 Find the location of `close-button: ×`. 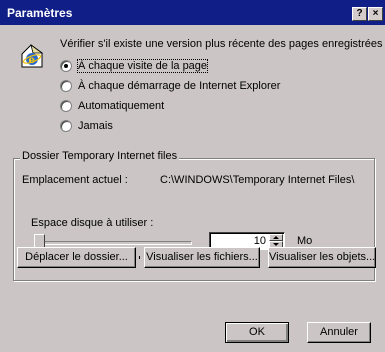

close-button: × is located at coordinates (375, 14).